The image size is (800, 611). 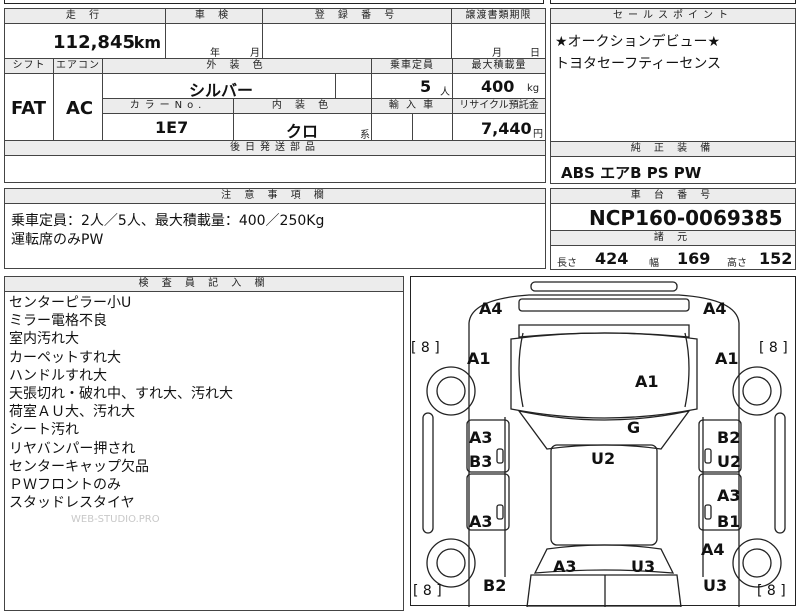 I want to click on note-line: センターキャップ欠品, so click(x=79, y=466).